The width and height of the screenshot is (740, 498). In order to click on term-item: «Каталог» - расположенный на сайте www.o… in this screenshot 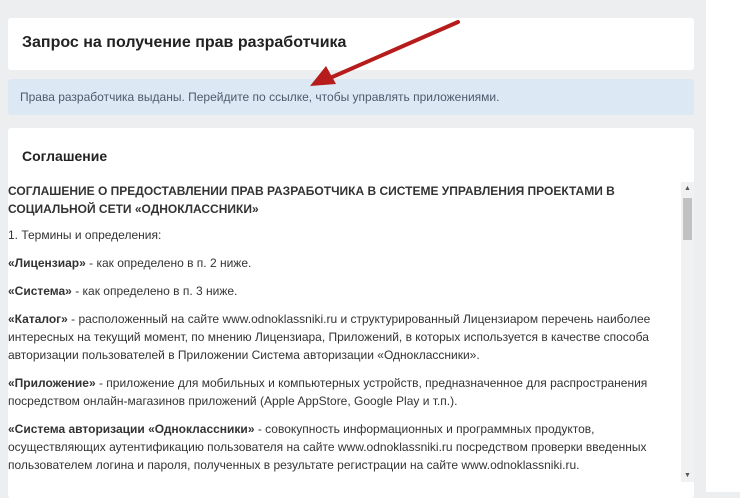, I will do `click(345, 337)`.